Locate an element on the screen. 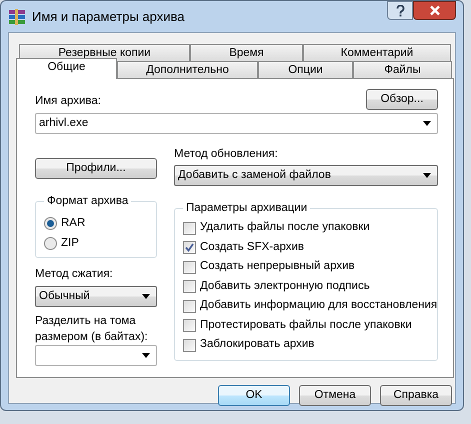 The image size is (471, 424). field-label: Метод сжатия: is located at coordinates (74, 274).